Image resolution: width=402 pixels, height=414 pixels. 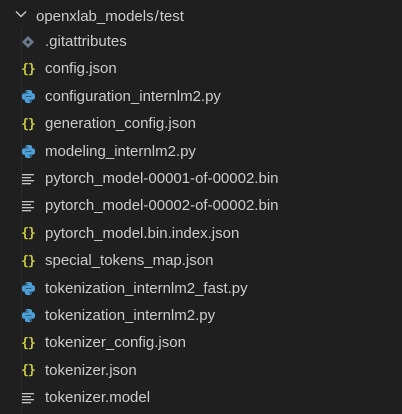 I want to click on file-name: pytorch_model-00002-of-00002.bin, so click(x=162, y=206).